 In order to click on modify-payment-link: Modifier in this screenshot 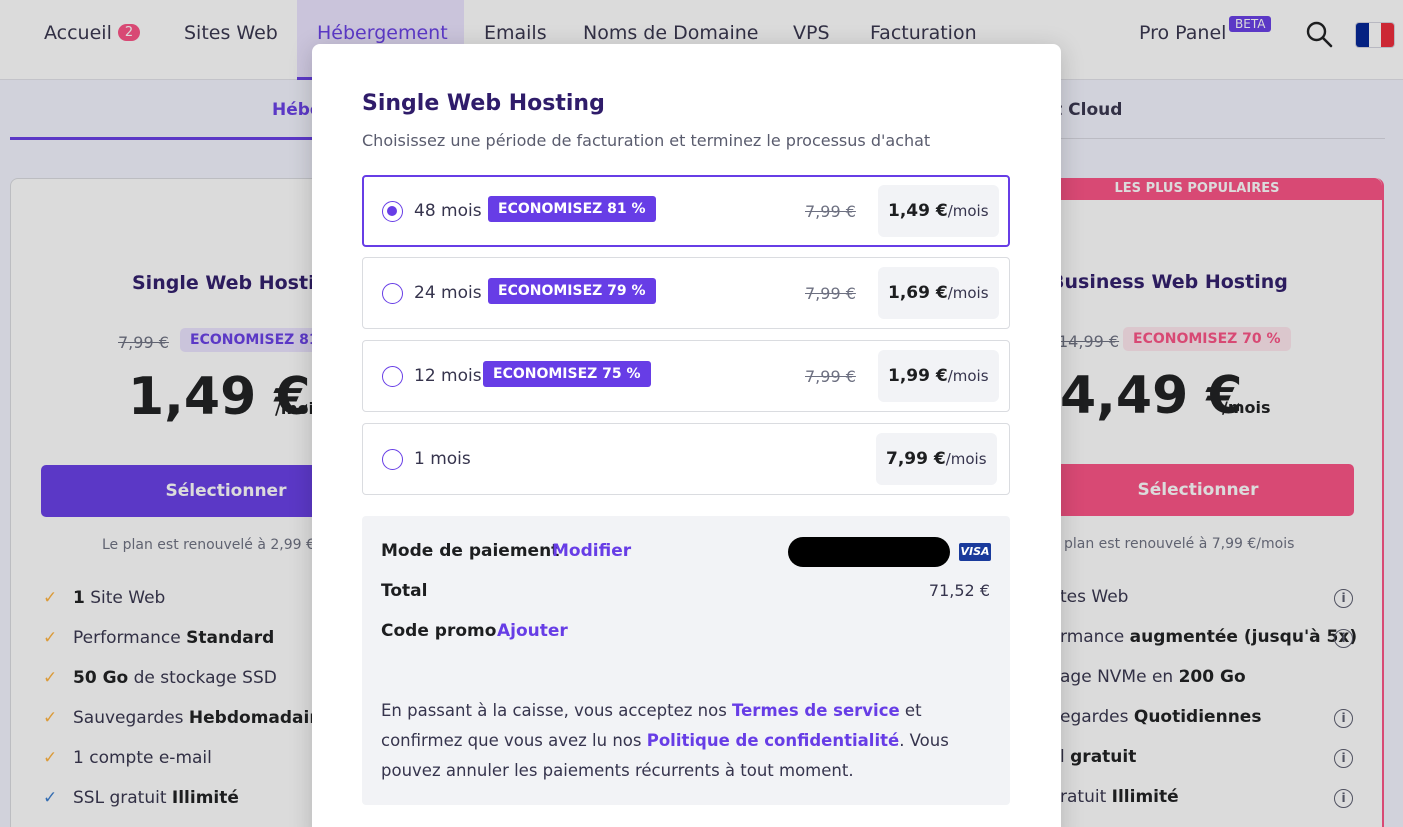, I will do `click(591, 551)`.